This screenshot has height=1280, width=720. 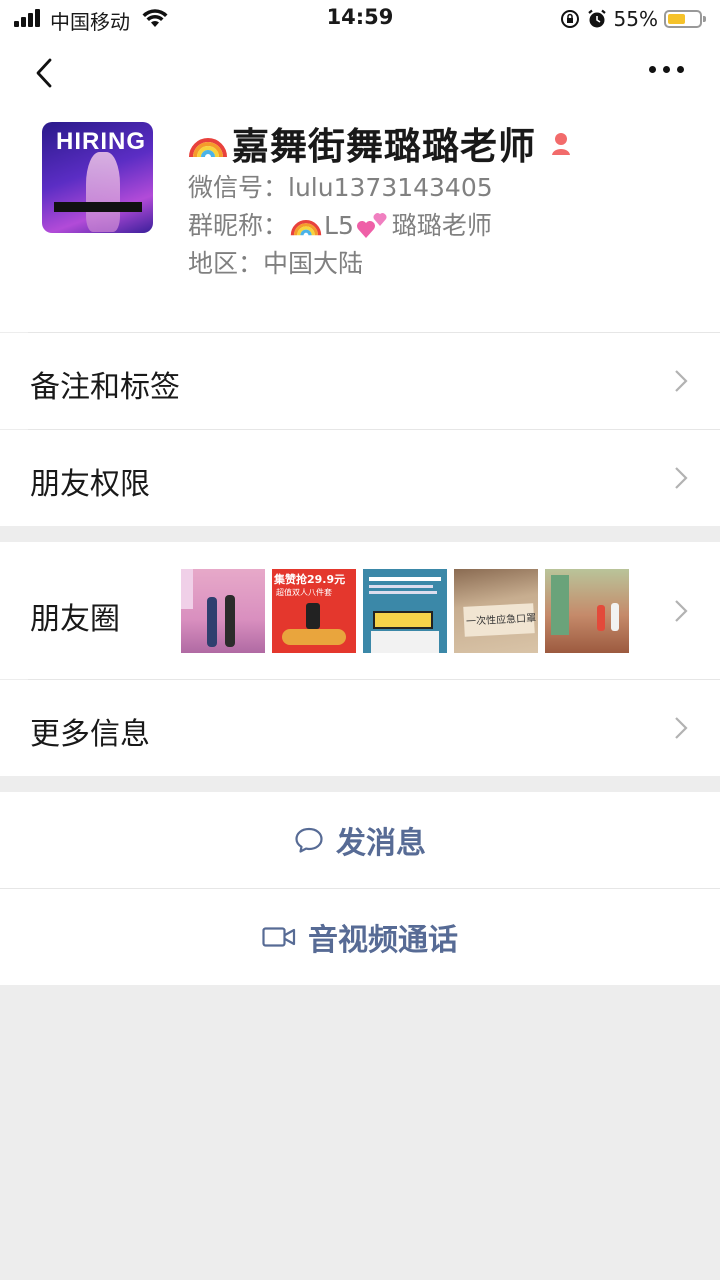 What do you see at coordinates (309, 840) in the screenshot?
I see `chat-bubble-icon` at bounding box center [309, 840].